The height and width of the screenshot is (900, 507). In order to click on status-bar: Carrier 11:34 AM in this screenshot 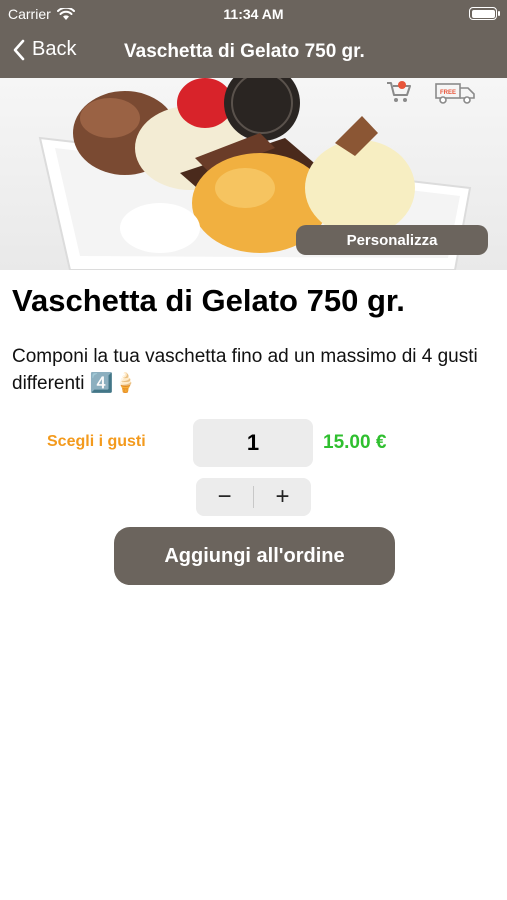, I will do `click(253, 14)`.